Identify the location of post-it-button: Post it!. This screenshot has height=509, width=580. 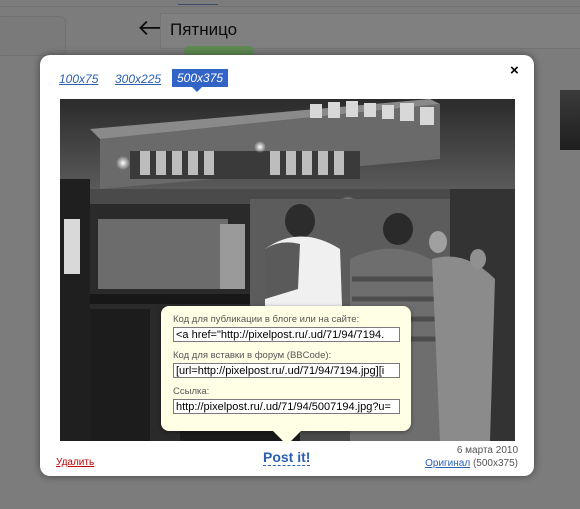
(287, 457).